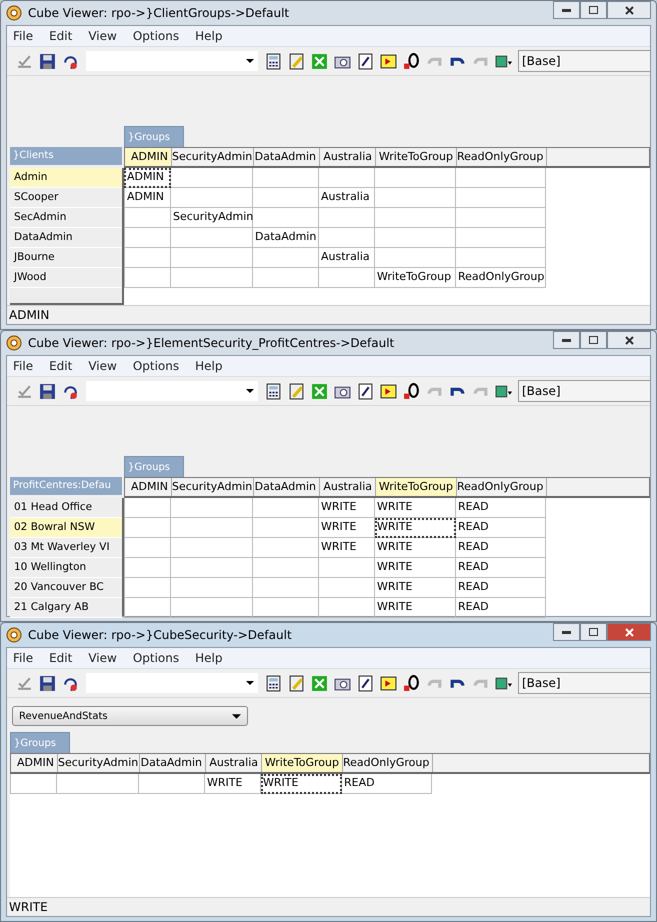  I want to click on row-header: 02 Bowral NSW, so click(66, 528).